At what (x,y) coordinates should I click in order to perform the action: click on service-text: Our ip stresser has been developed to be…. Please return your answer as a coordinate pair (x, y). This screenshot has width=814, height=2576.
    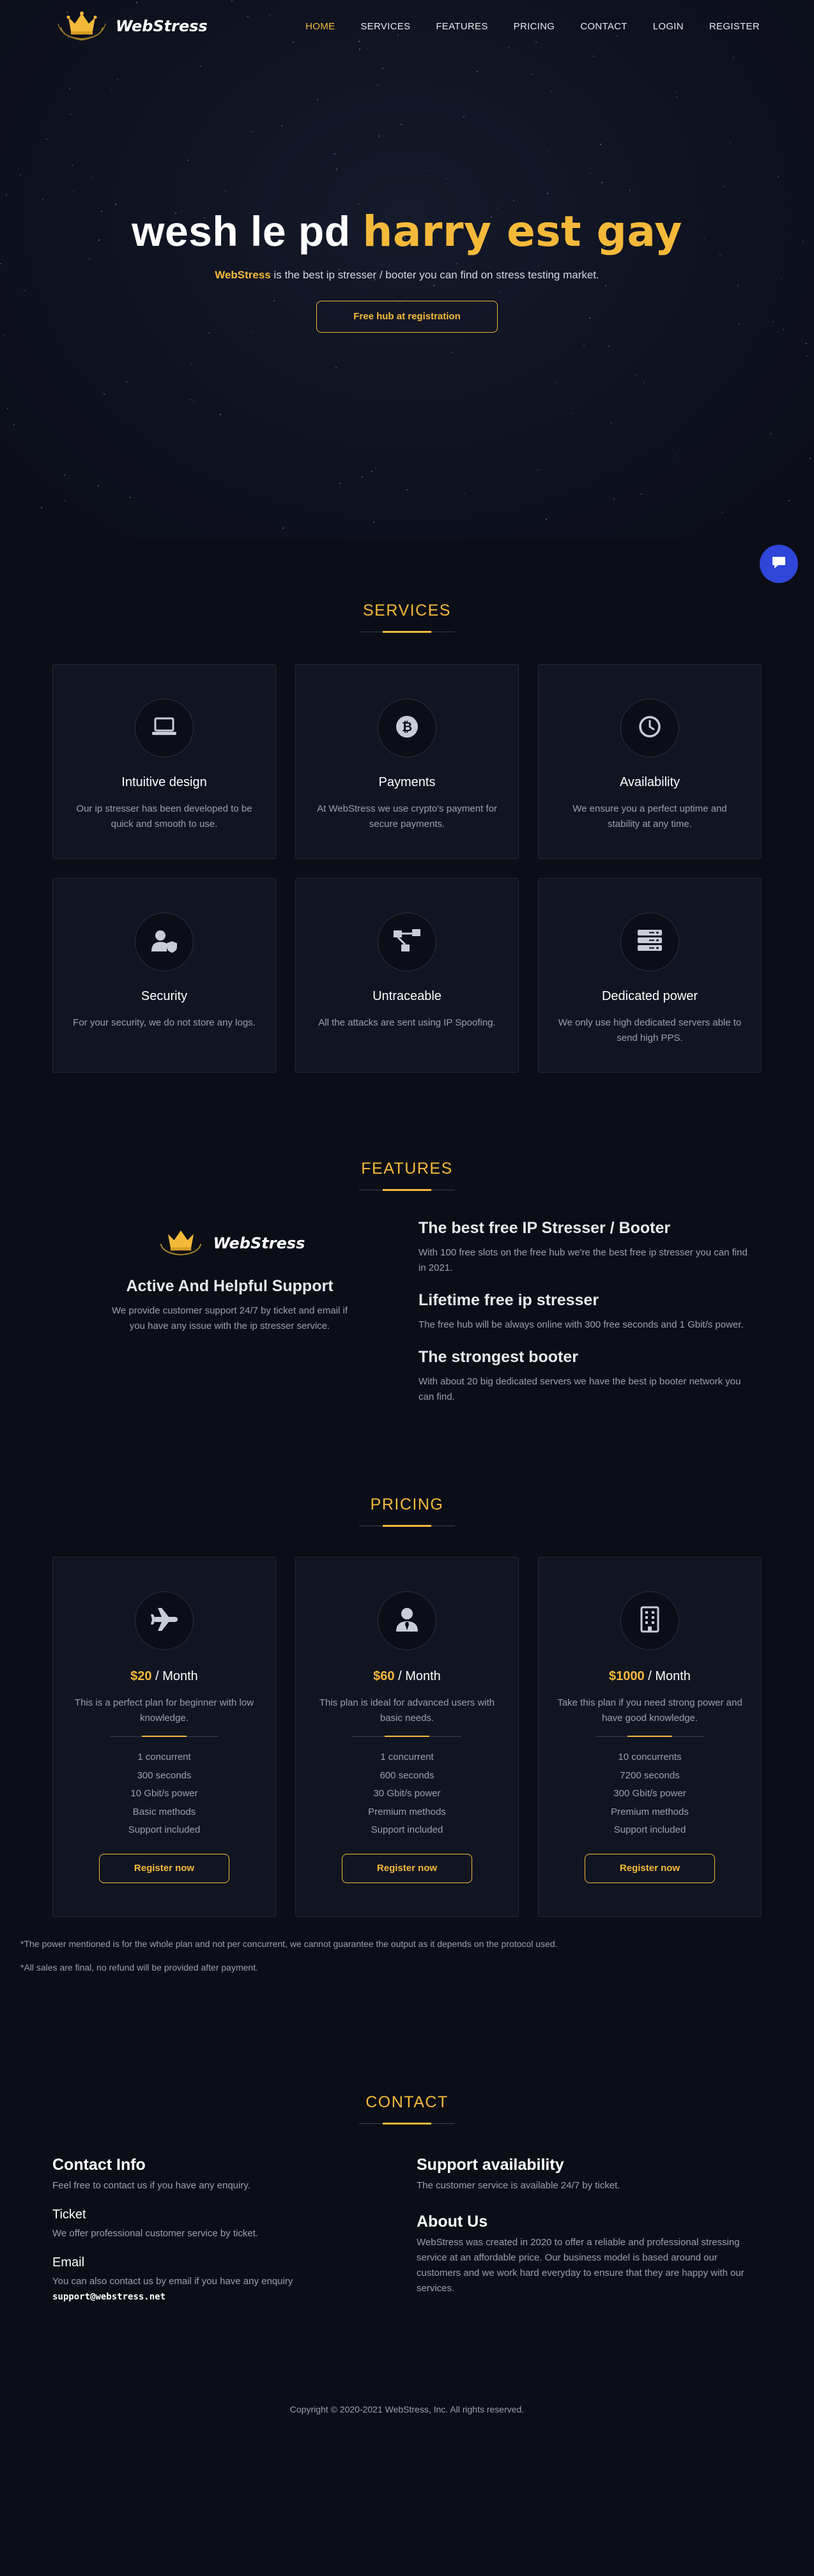
    Looking at the image, I should click on (164, 817).